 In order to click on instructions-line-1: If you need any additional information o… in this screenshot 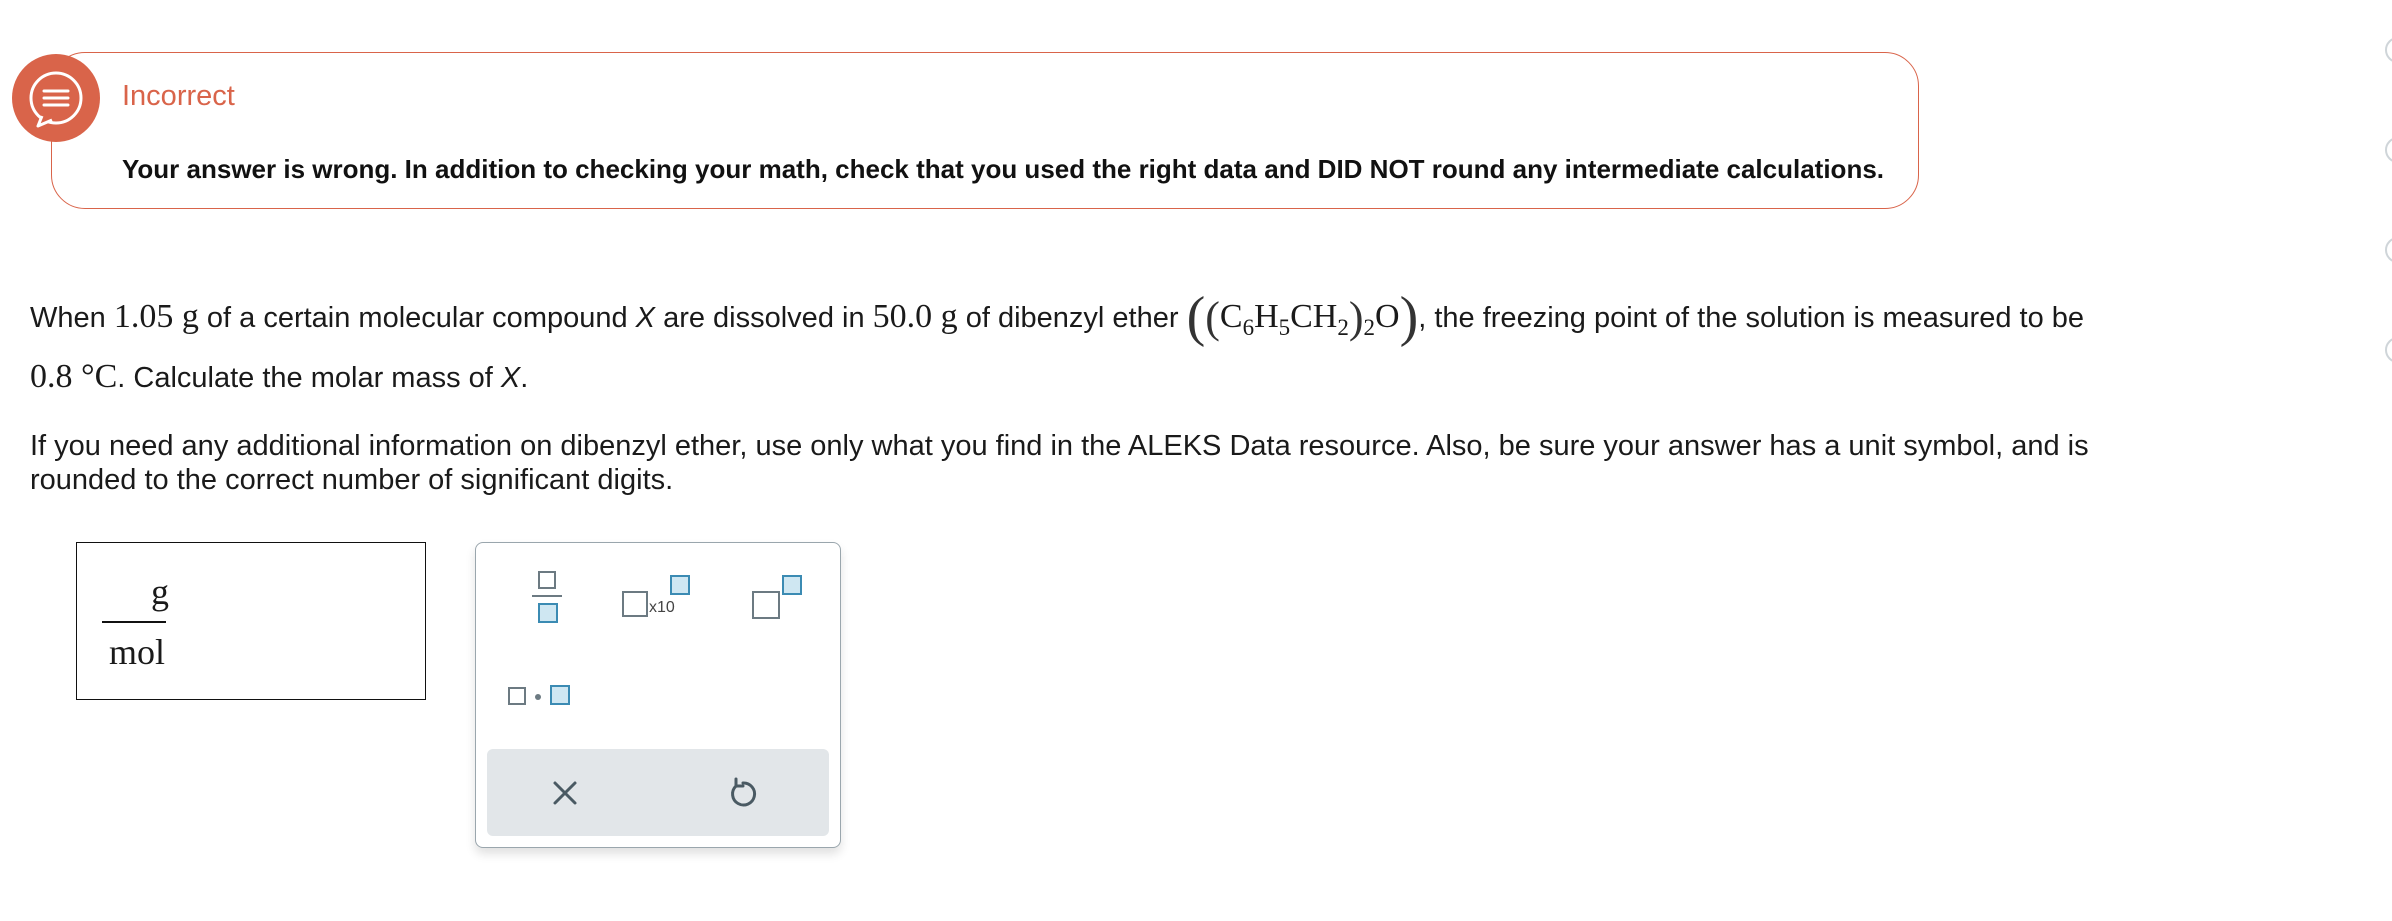, I will do `click(1059, 446)`.